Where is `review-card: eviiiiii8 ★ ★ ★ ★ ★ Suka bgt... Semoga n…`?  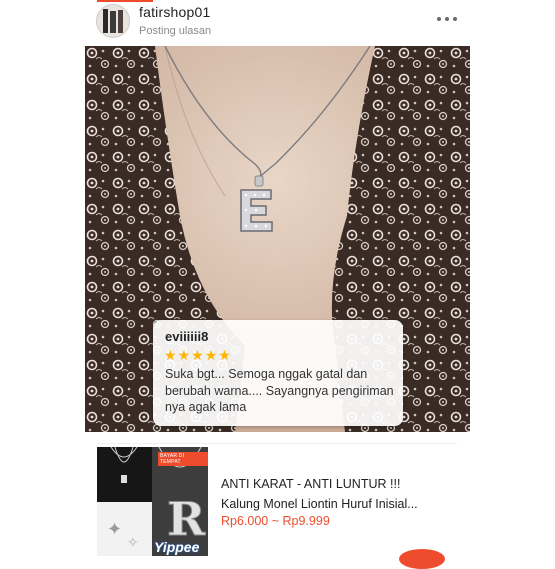
review-card: eviiiiii8 ★ ★ ★ ★ ★ Suka bgt... Semoga n… is located at coordinates (278, 373).